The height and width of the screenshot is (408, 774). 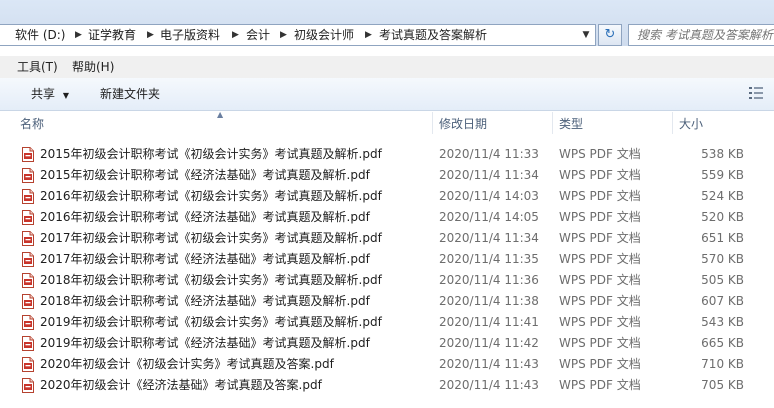 What do you see at coordinates (112, 35) in the screenshot?
I see `breadcrumb-zhengxue: 证学教育` at bounding box center [112, 35].